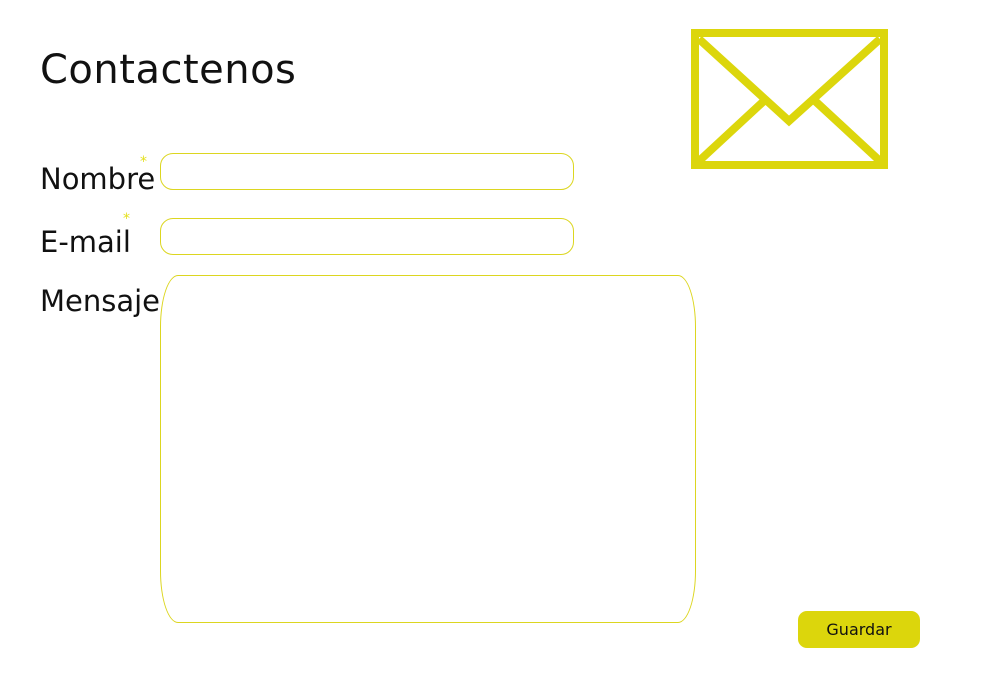  Describe the element at coordinates (100, 301) in the screenshot. I see `message-label: Mensaje` at that location.